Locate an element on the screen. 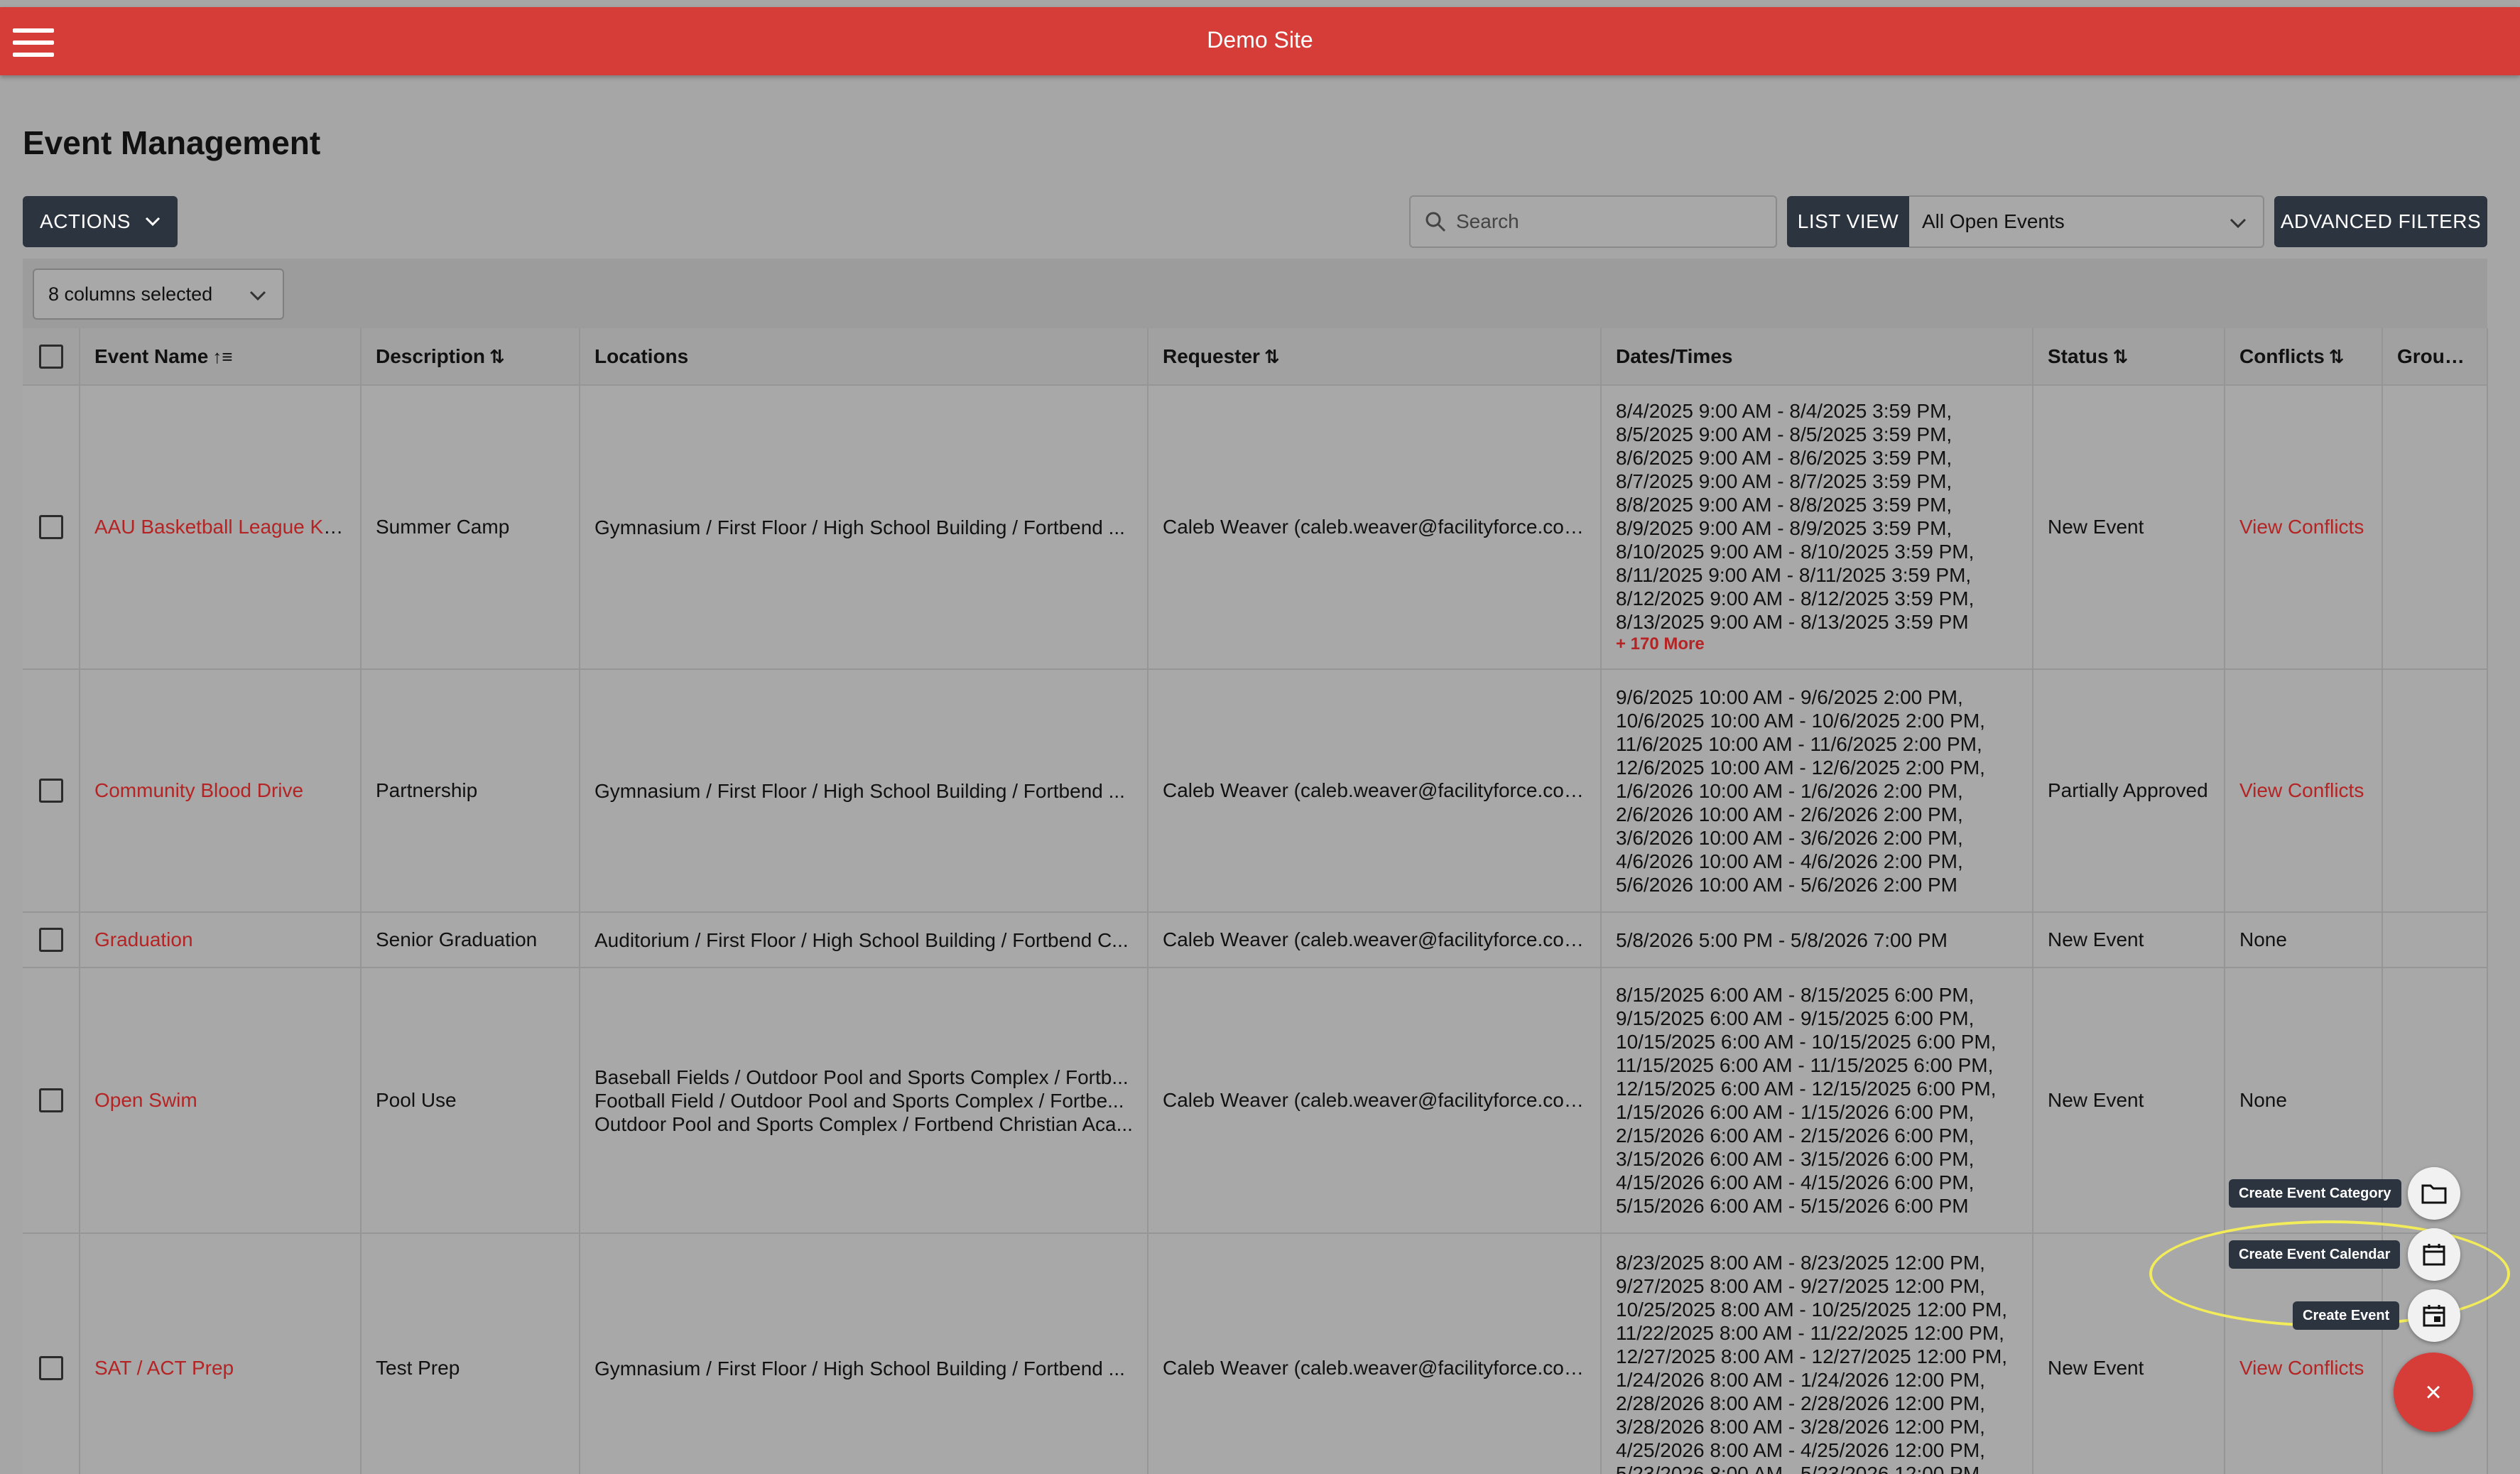  actions-button: ACTIONS is located at coordinates (101, 221).